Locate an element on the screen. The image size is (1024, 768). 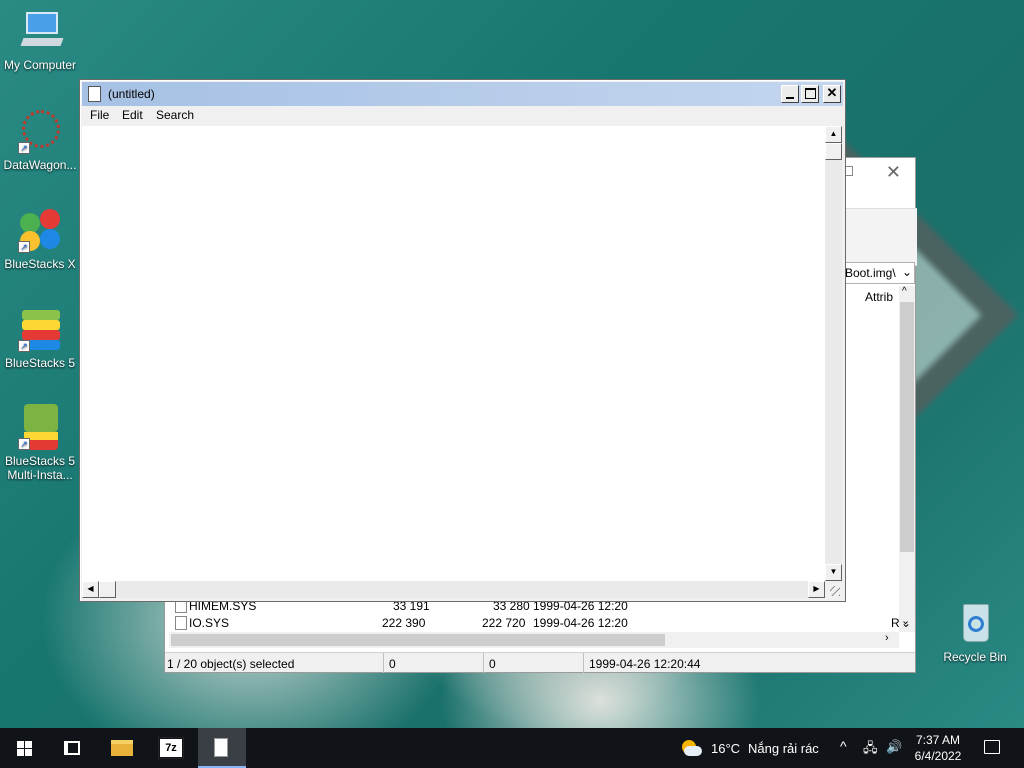
task-view-icon is located at coordinates (72, 748).